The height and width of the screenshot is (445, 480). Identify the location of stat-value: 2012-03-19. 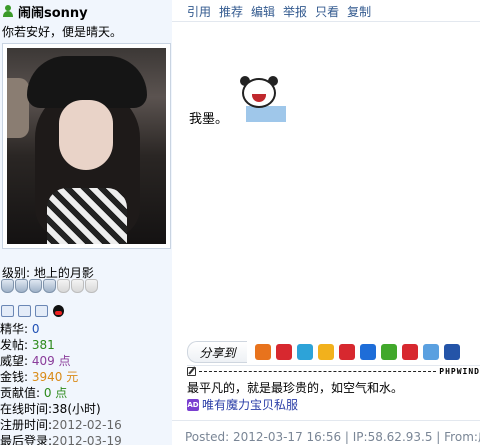
(87, 439).